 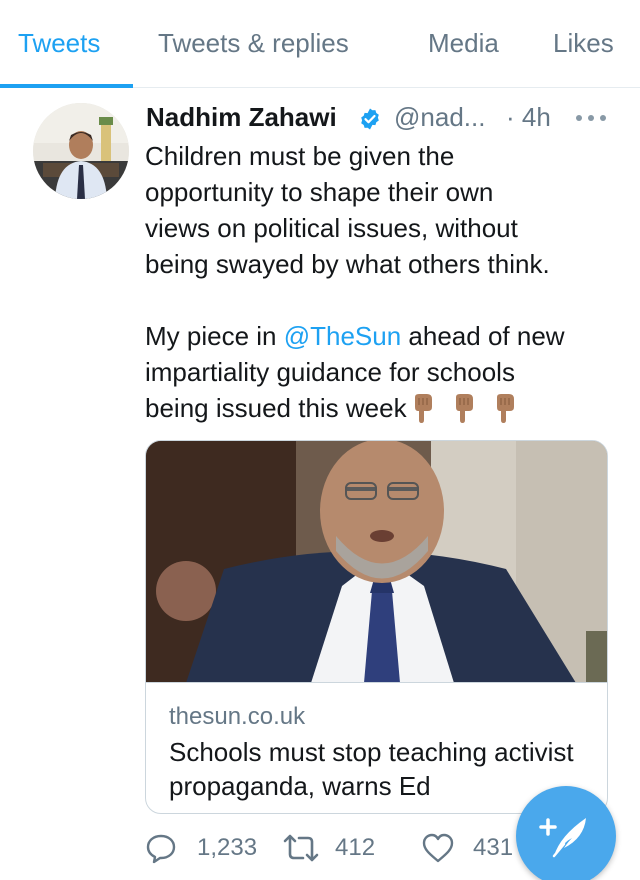 I want to click on avatar, so click(x=81, y=151).